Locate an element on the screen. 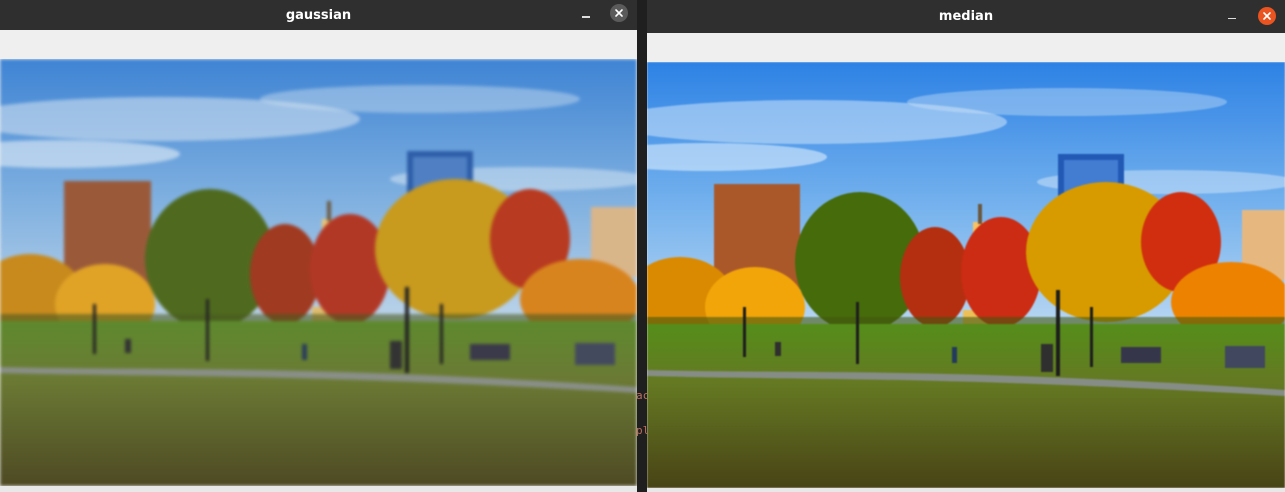 The width and height of the screenshot is (1285, 492). window-title: median is located at coordinates (966, 16).